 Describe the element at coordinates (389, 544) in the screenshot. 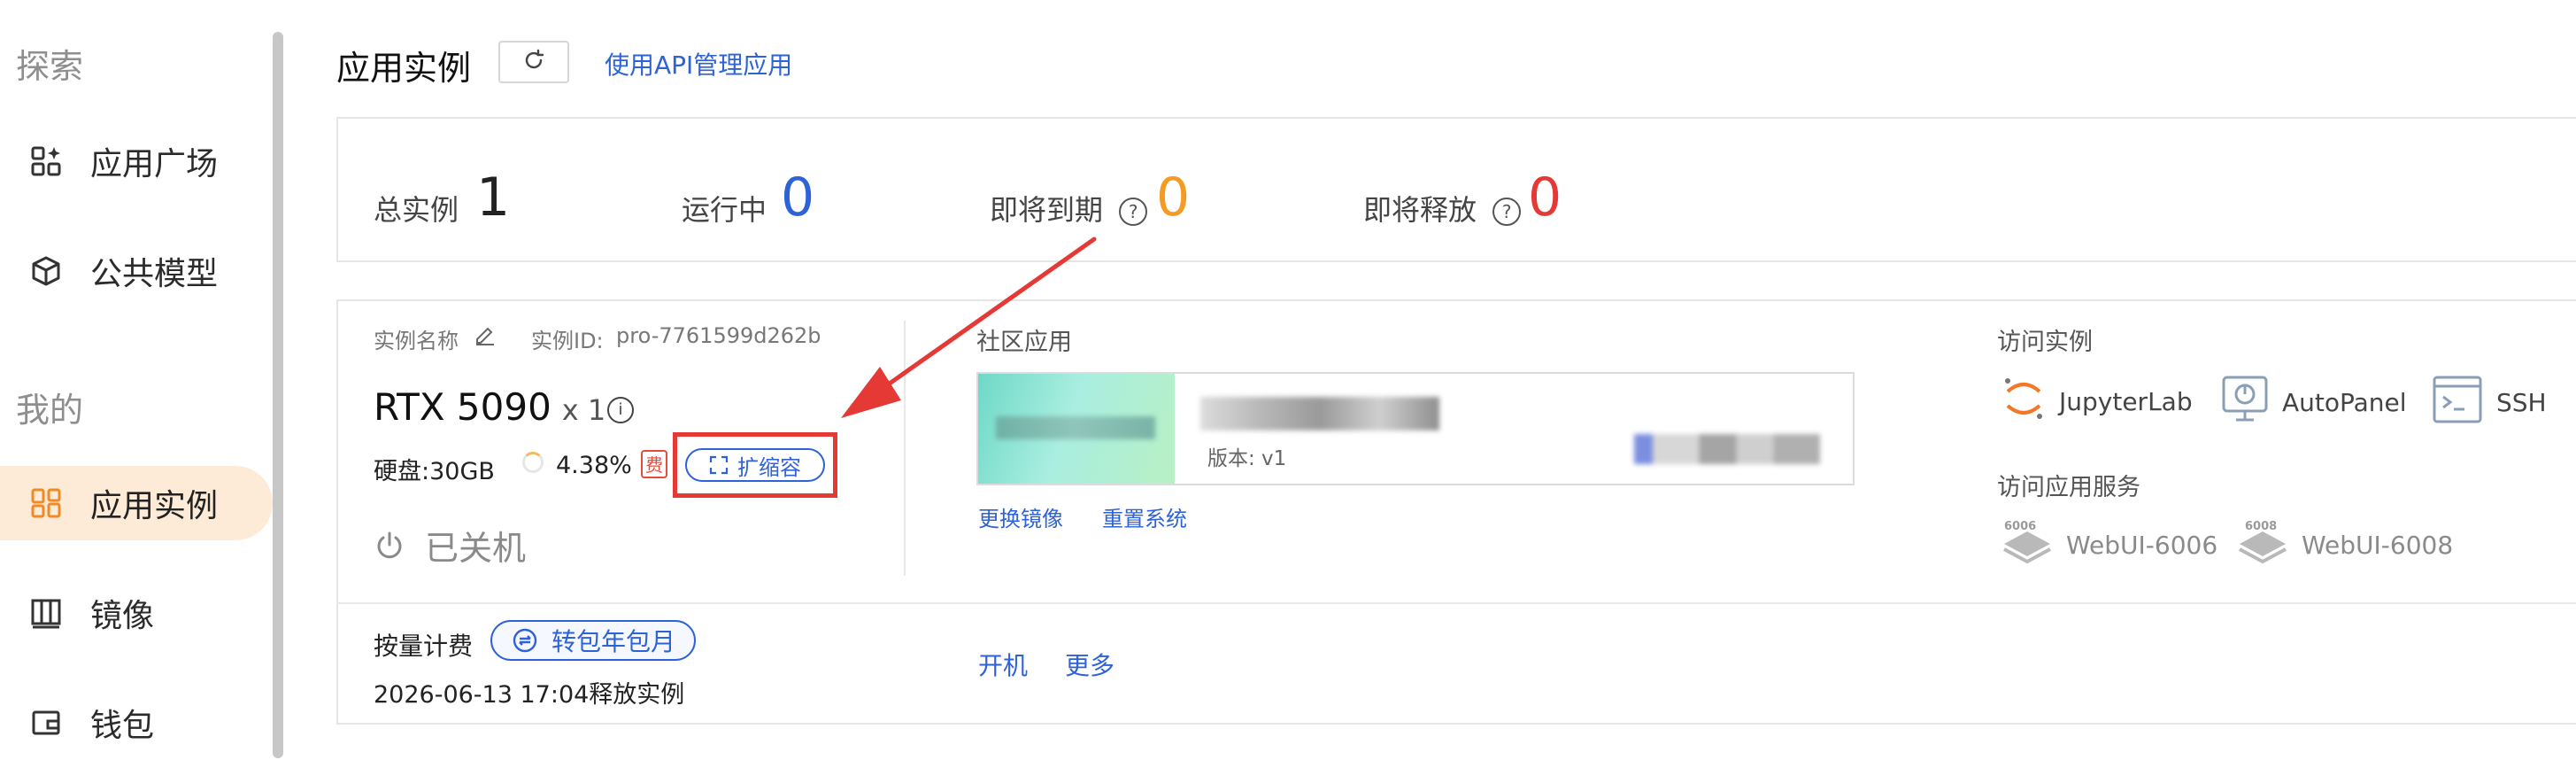

I see `power-icon` at that location.